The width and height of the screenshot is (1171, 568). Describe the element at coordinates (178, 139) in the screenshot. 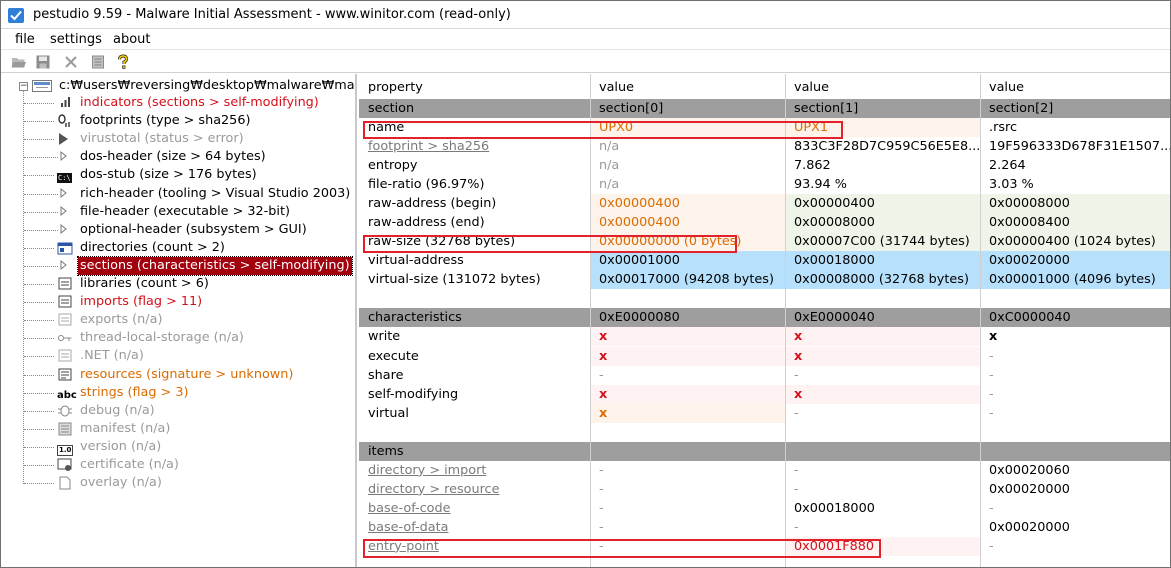

I see `tree-item: virustotal (status > error)` at that location.